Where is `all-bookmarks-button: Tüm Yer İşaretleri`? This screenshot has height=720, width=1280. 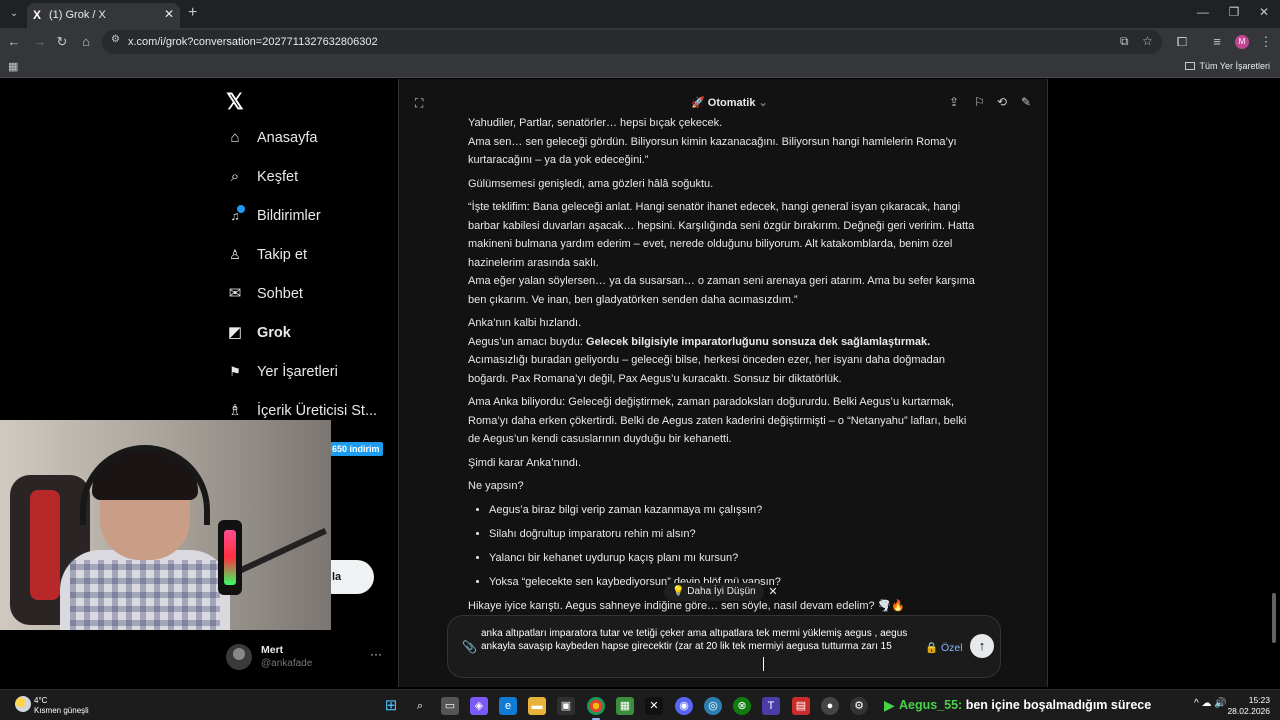 all-bookmarks-button: Tüm Yer İşaretleri is located at coordinates (1227, 66).